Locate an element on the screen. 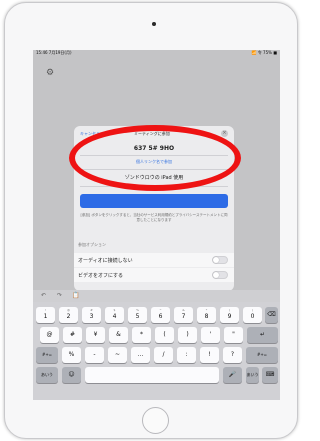 This screenshot has width=320, height=441. key-yen: ¥ is located at coordinates (95, 335).